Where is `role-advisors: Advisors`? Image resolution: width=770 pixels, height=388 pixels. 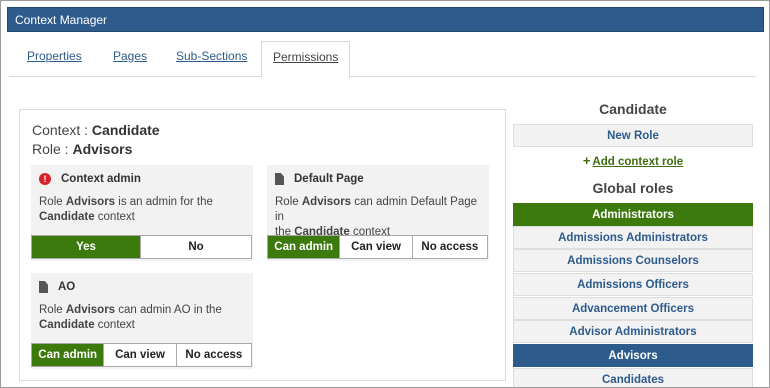
role-advisors: Advisors is located at coordinates (633, 355).